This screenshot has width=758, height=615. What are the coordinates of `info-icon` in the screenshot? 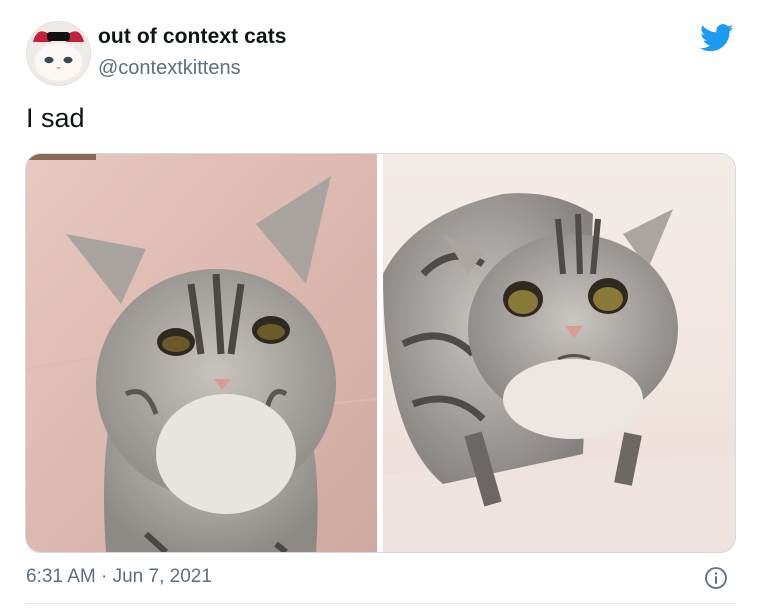 It's located at (716, 578).